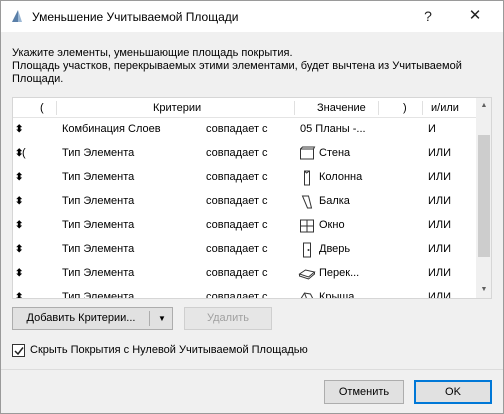 The height and width of the screenshot is (414, 504). Describe the element at coordinates (334, 201) in the screenshot. I see `value-cell: Балка` at that location.